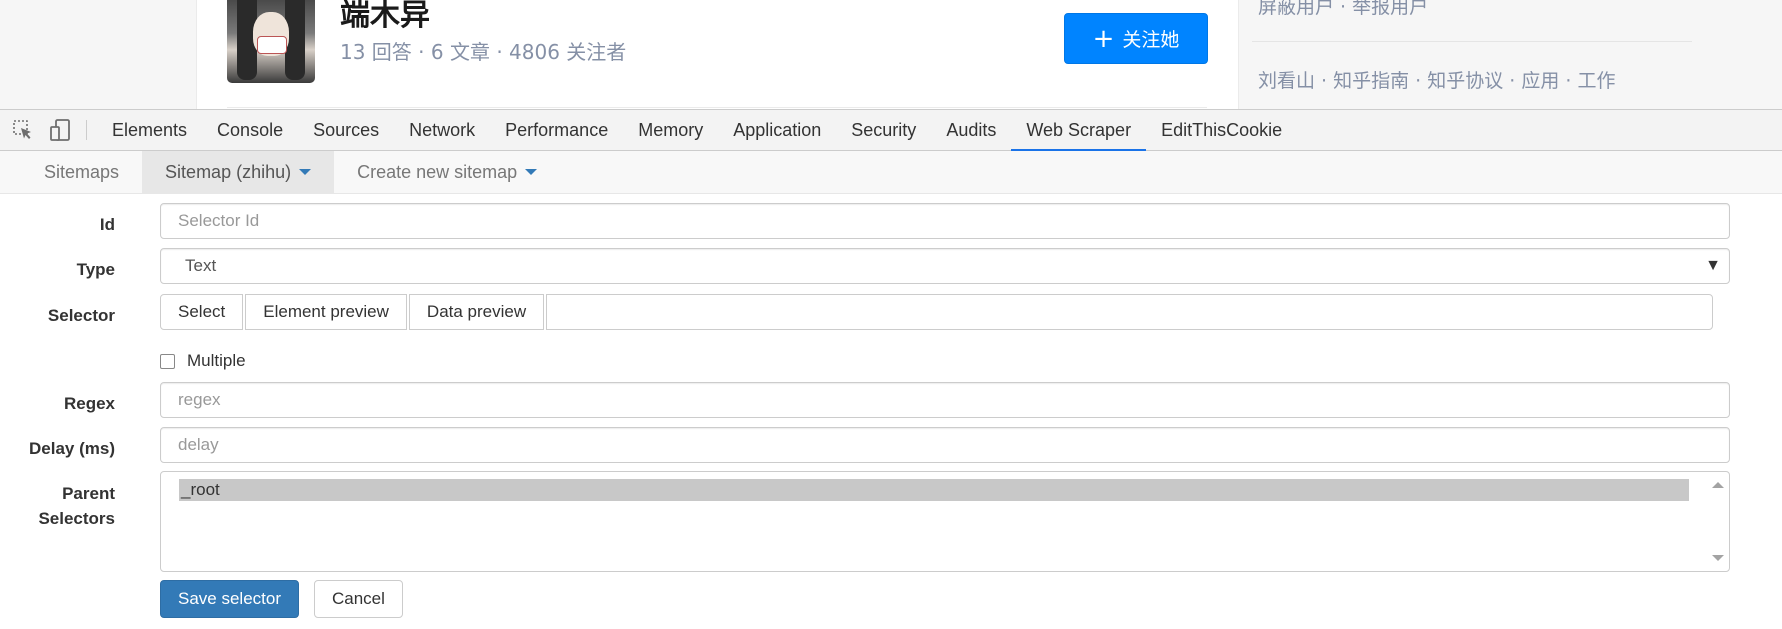 The height and width of the screenshot is (629, 1782). Describe the element at coordinates (777, 130) in the screenshot. I see `tab-application: Application` at that location.